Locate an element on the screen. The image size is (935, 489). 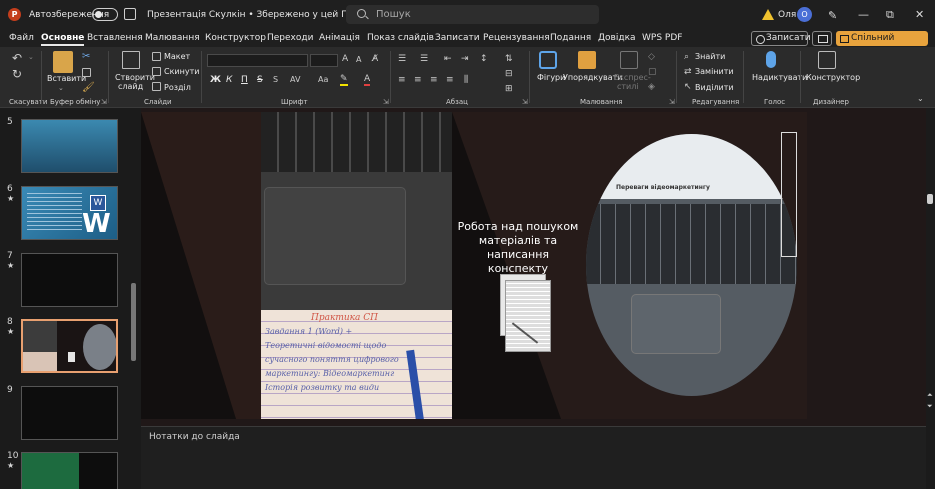
previous-slide-icon: ⏶ is located at coordinates (930, 395).